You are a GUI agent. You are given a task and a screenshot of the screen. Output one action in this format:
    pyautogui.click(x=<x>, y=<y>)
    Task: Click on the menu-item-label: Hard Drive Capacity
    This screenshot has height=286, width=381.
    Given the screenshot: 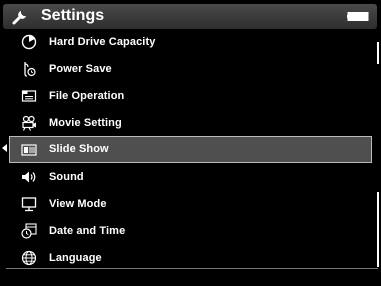 What is the action you would take?
    pyautogui.click(x=102, y=42)
    